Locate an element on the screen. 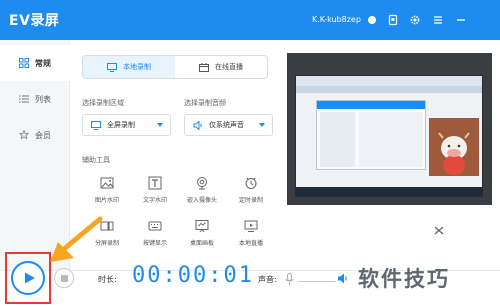  tools-heading: 辅助工具 is located at coordinates (96, 160).